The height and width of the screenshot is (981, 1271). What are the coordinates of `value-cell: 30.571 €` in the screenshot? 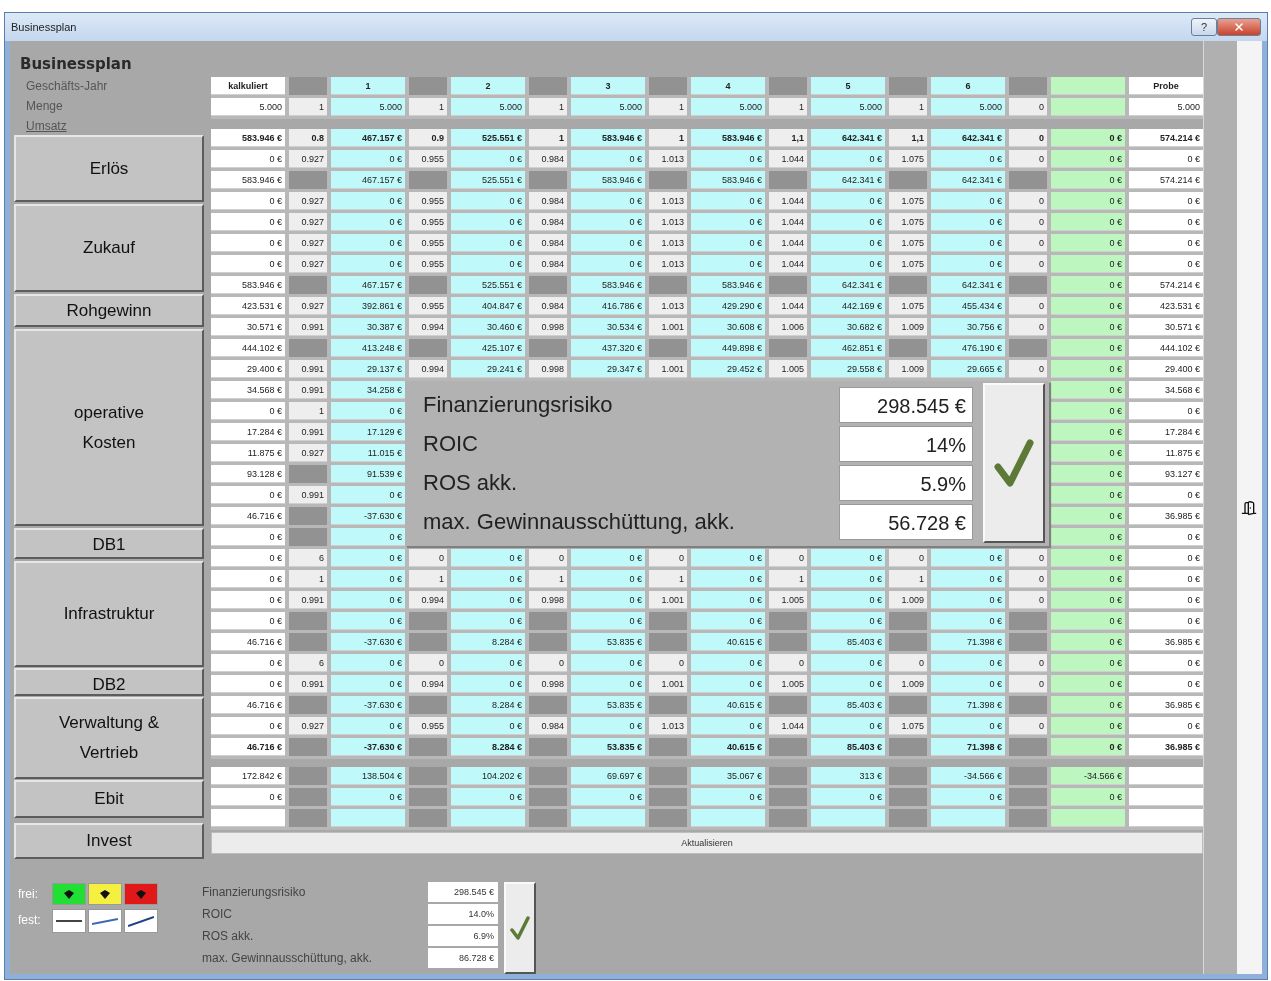 It's located at (248, 327).